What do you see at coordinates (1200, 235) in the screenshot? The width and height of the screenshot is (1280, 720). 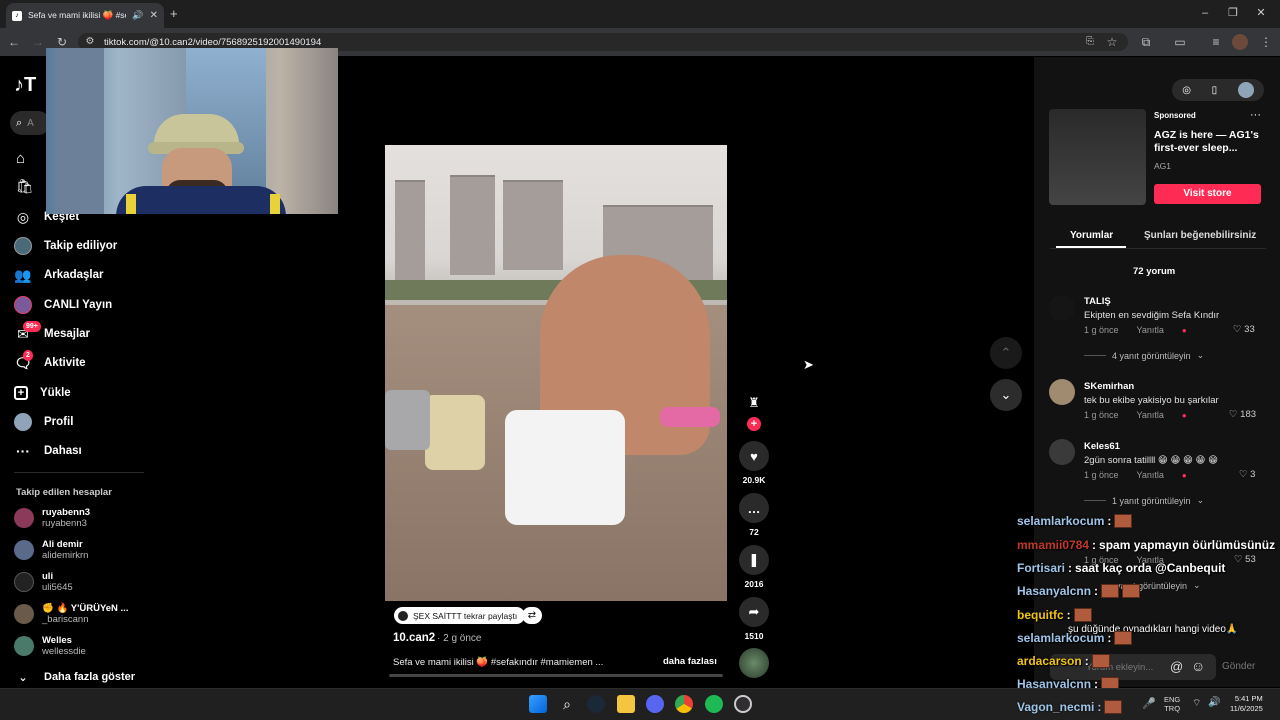 I see `tab-you-may-like: Şunları beğenebilirsiniz` at bounding box center [1200, 235].